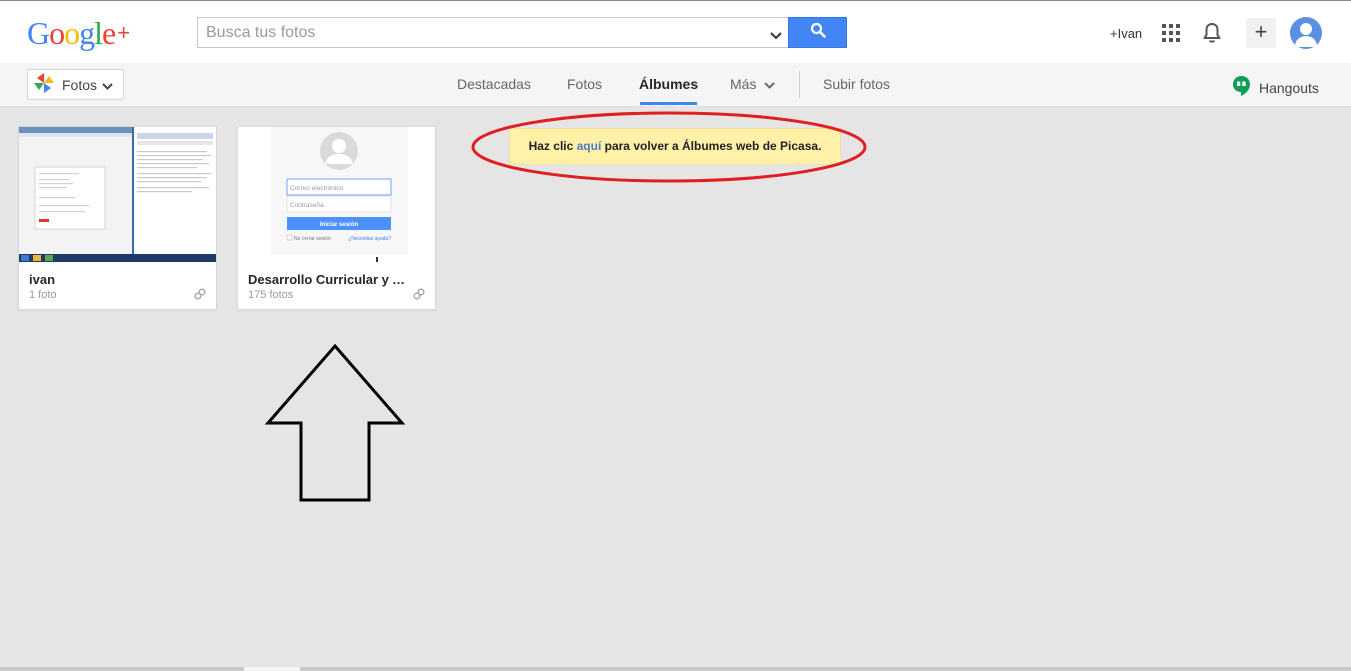 The image size is (1351, 671). Describe the element at coordinates (123, 32) in the screenshot. I see `logo-plus: +` at that location.